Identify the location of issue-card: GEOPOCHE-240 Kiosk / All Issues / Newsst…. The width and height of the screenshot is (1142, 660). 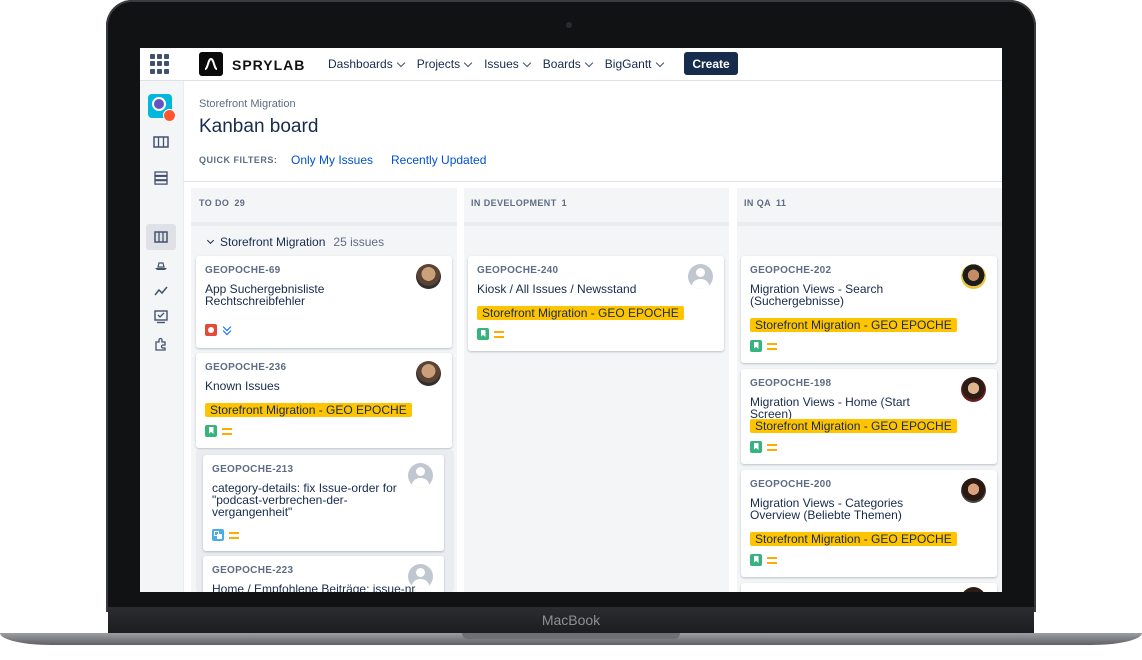
(596, 303).